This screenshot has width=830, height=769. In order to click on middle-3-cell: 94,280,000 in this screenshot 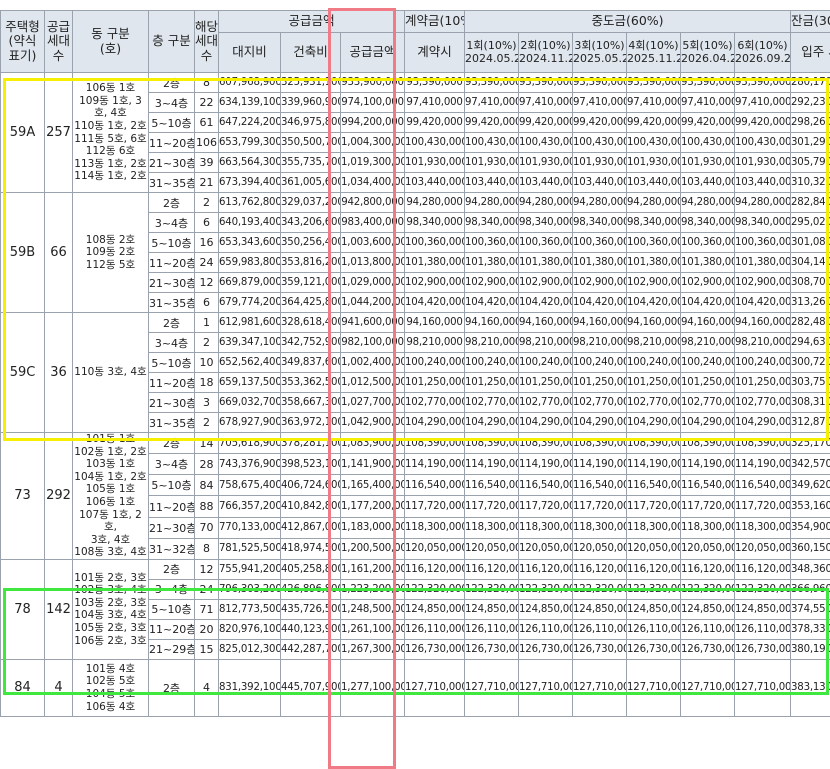, I will do `click(600, 203)`.